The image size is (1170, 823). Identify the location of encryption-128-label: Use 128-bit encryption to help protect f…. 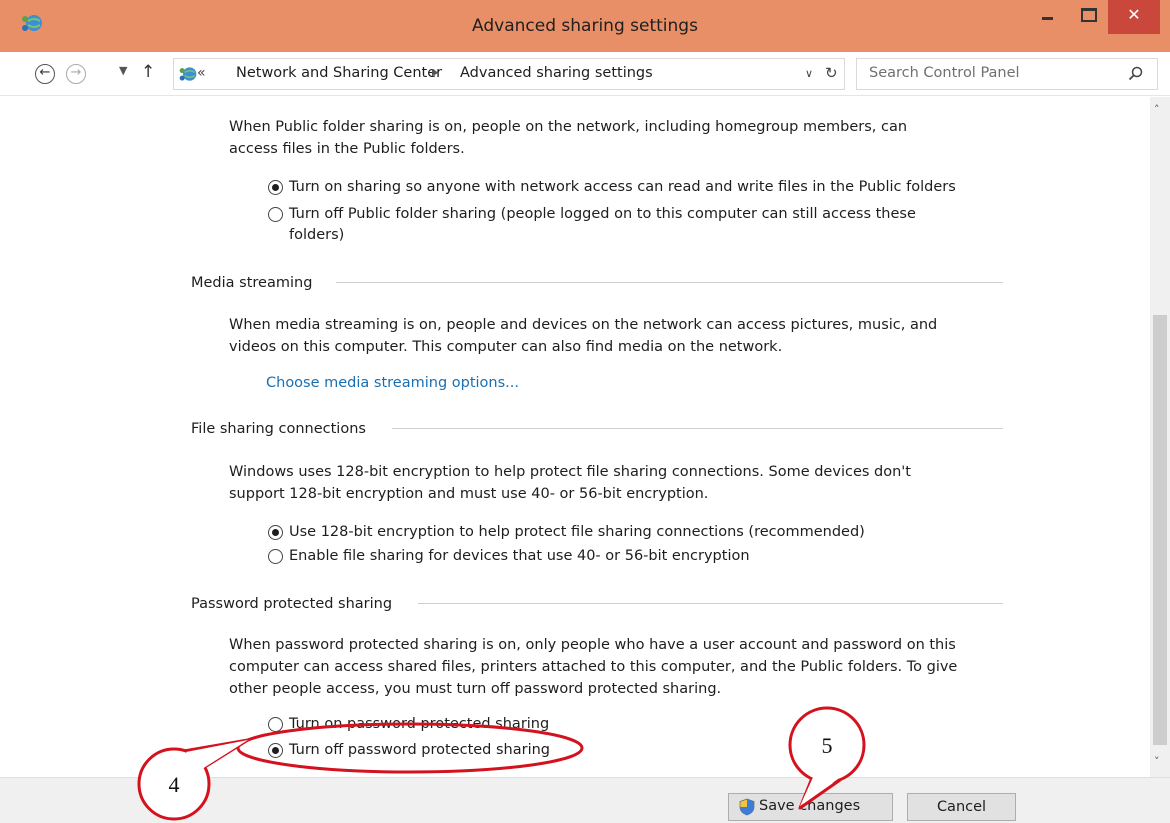
(577, 532).